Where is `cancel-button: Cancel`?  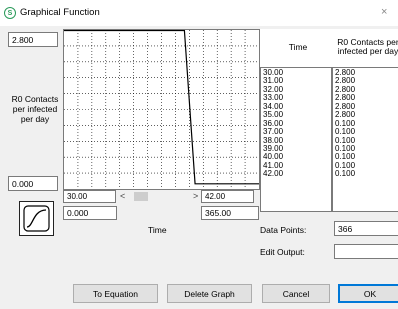 cancel-button: Cancel is located at coordinates (296, 293).